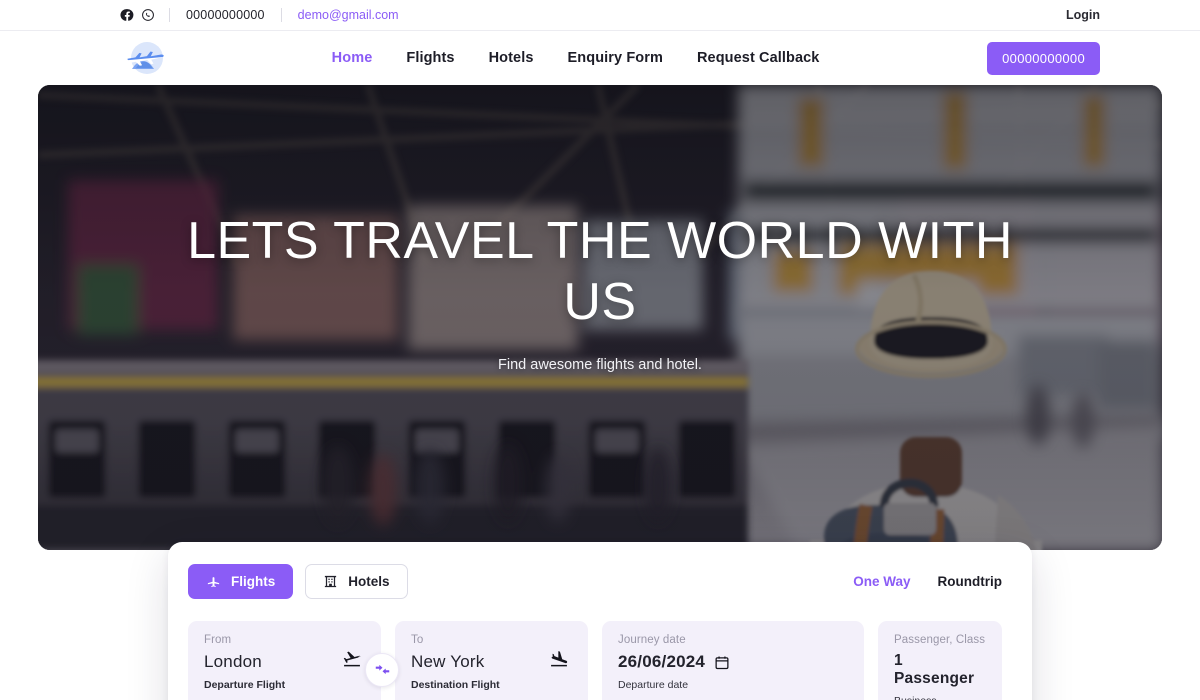 The height and width of the screenshot is (700, 1200). I want to click on passenger-class-value: Business, so click(940, 697).